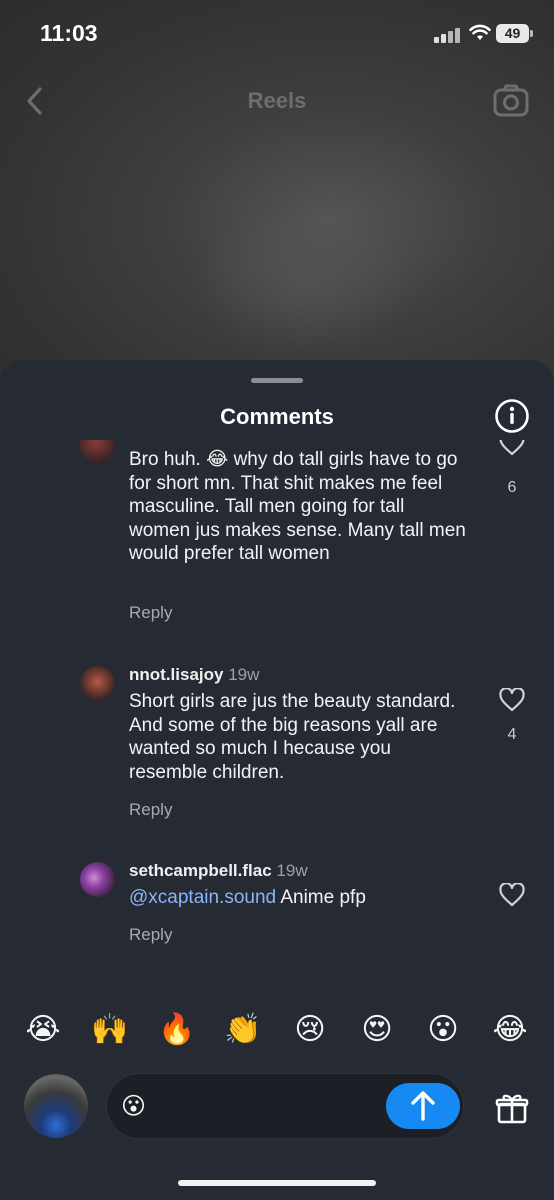 The width and height of the screenshot is (554, 1200). I want to click on emoji-reaction-bar: 😭 🙌 🔥 👏 😢 😍 😮 😂, so click(277, 1030).